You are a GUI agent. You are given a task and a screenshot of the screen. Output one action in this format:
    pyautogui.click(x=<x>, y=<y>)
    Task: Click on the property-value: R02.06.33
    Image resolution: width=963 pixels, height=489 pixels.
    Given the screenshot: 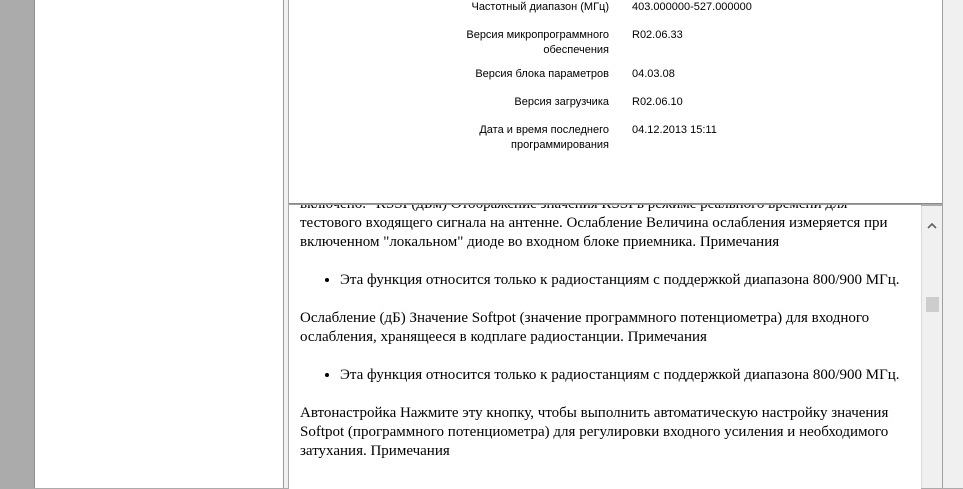 What is the action you would take?
    pyautogui.click(x=657, y=35)
    